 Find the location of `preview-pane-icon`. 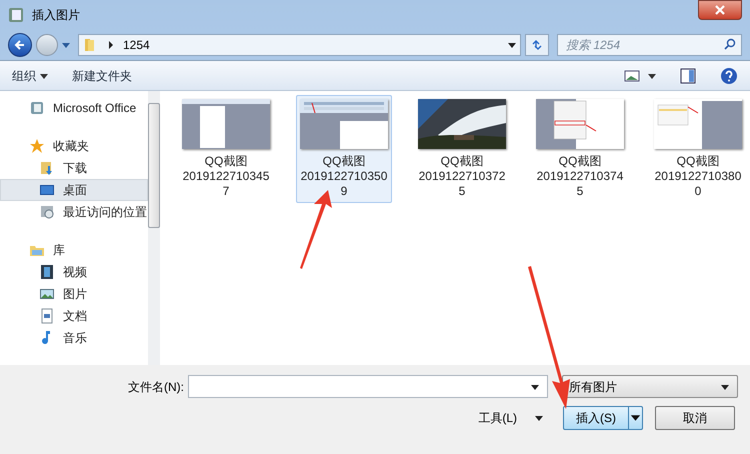

preview-pane-icon is located at coordinates (688, 76).